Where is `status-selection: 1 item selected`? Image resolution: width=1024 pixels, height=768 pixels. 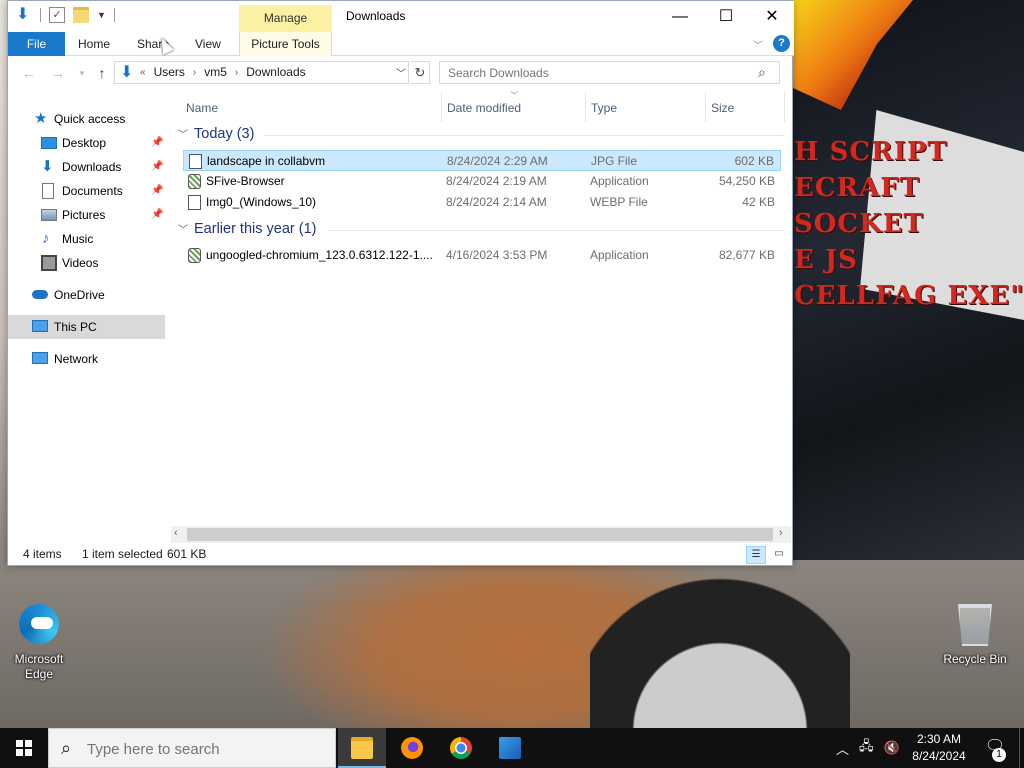 status-selection: 1 item selected is located at coordinates (122, 554).